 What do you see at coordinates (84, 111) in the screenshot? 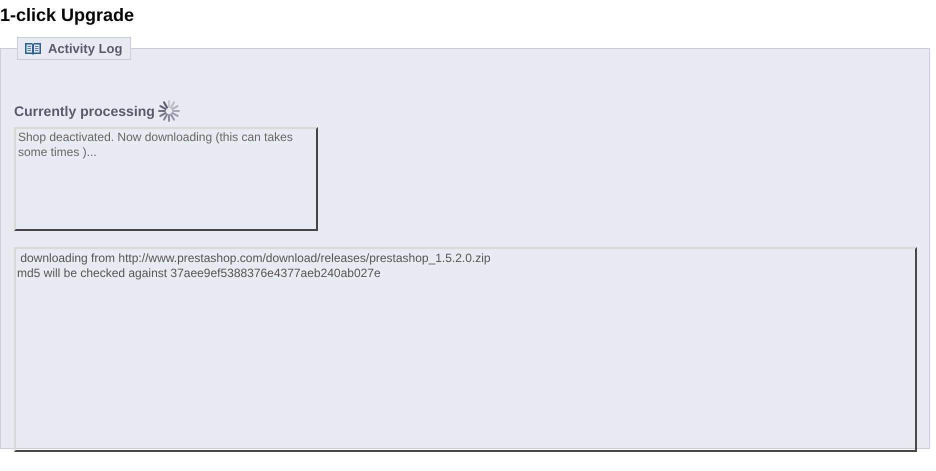
I see `processing-heading: Currently processing` at bounding box center [84, 111].